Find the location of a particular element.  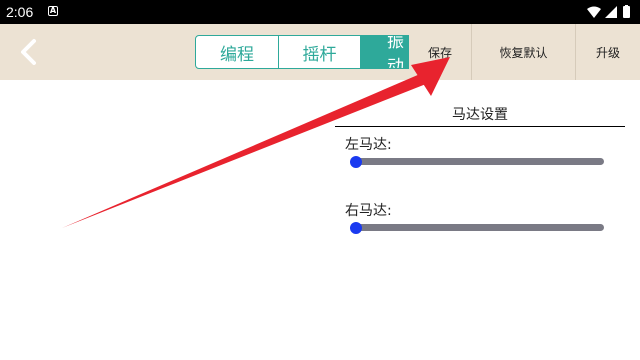

right-motor-slider-thumb is located at coordinates (356, 228).